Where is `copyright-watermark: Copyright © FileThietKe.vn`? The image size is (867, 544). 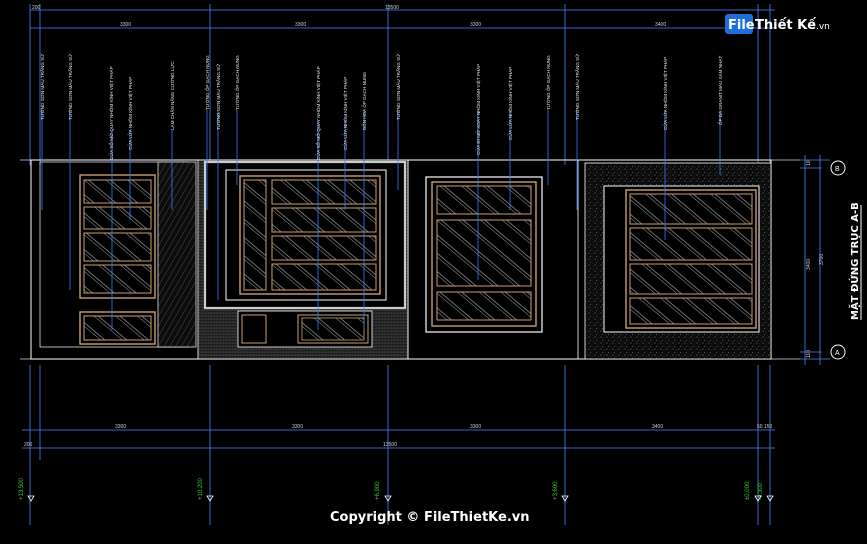
copyright-watermark: Copyright © FileThietKe.vn is located at coordinates (430, 517).